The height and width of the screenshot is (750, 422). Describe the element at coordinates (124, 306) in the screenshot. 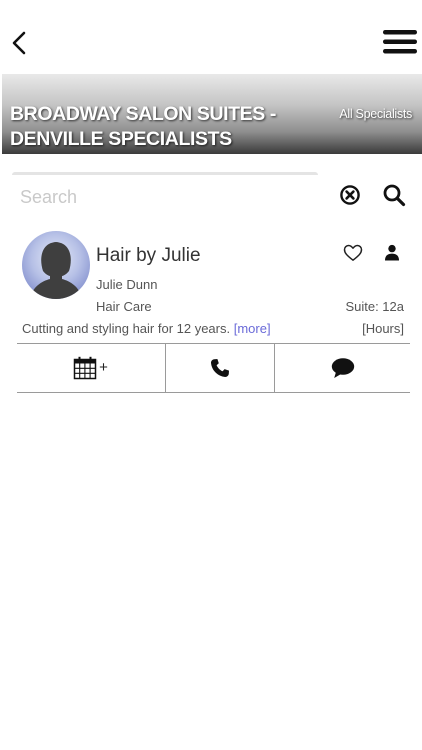

I see `specialist-category: Hair Care` at that location.